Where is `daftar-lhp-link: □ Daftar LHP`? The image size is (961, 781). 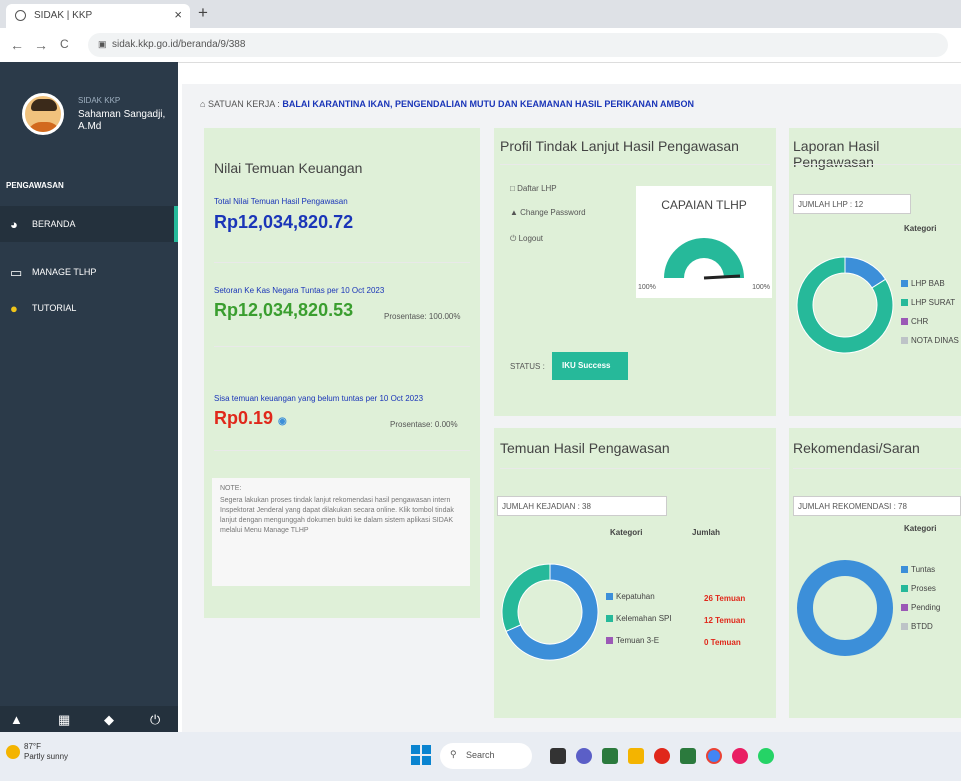
daftar-lhp-link: □ Daftar LHP is located at coordinates (533, 188).